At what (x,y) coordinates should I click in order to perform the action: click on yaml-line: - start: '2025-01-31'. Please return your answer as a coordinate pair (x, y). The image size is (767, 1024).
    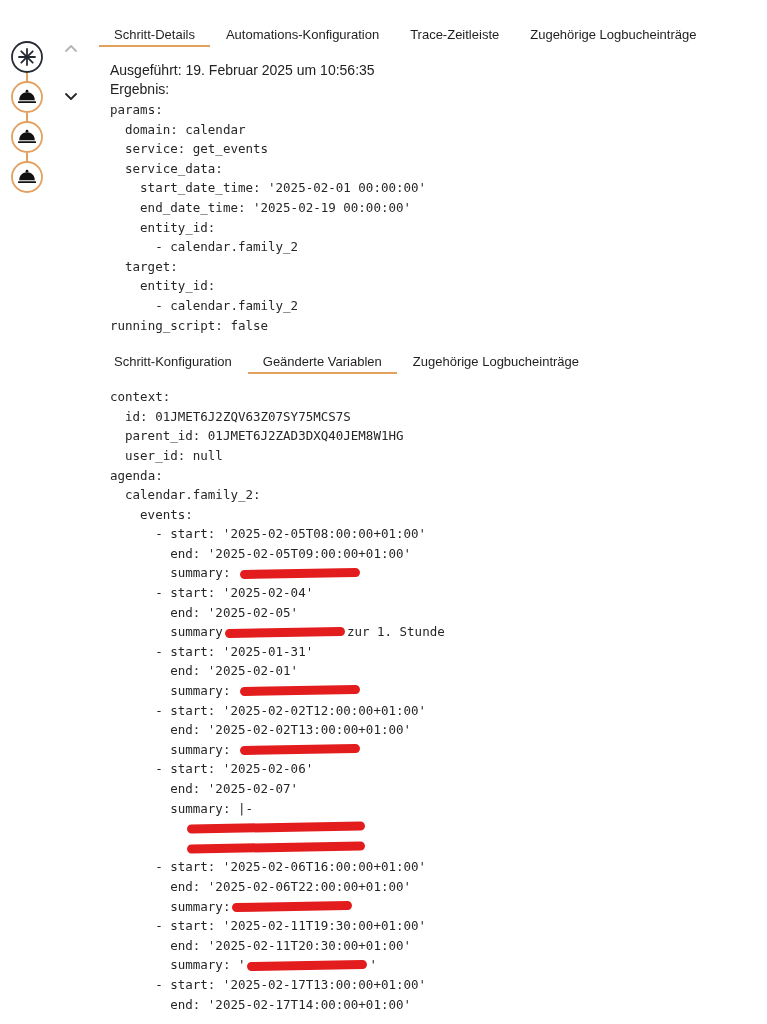
    Looking at the image, I should click on (234, 651).